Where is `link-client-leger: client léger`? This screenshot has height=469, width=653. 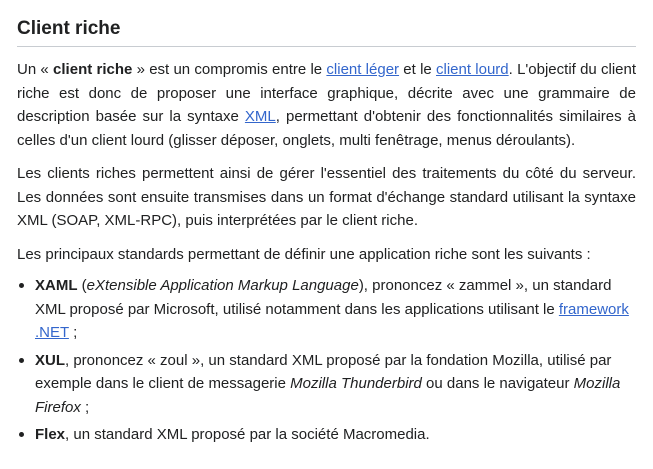
link-client-leger: client léger is located at coordinates (362, 69).